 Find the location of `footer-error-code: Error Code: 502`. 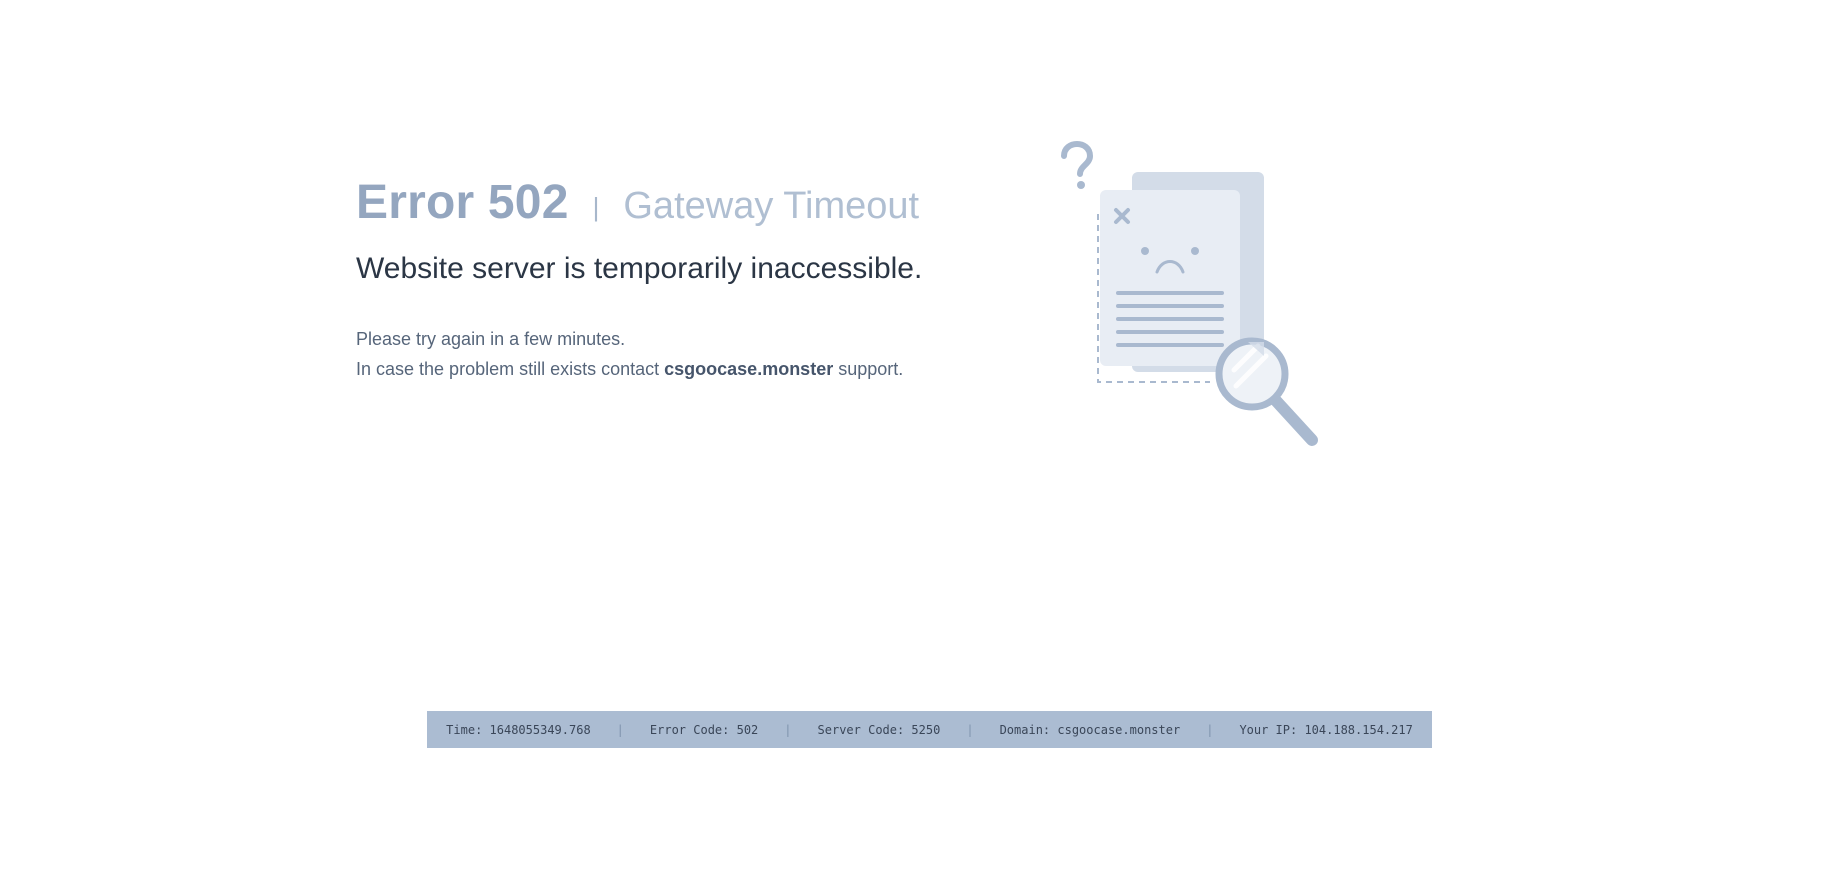

footer-error-code: Error Code: 502 is located at coordinates (704, 729).